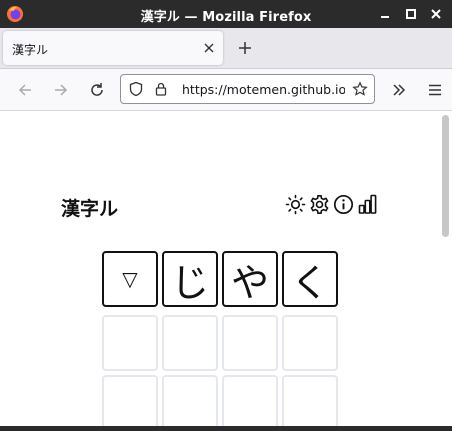  What do you see at coordinates (250, 279) in the screenshot?
I see `board-tile: や` at bounding box center [250, 279].